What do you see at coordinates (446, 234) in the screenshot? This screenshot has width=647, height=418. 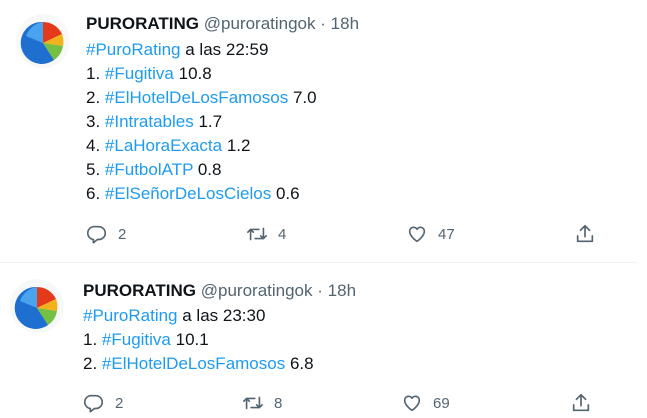 I see `like-count: 47` at bounding box center [446, 234].